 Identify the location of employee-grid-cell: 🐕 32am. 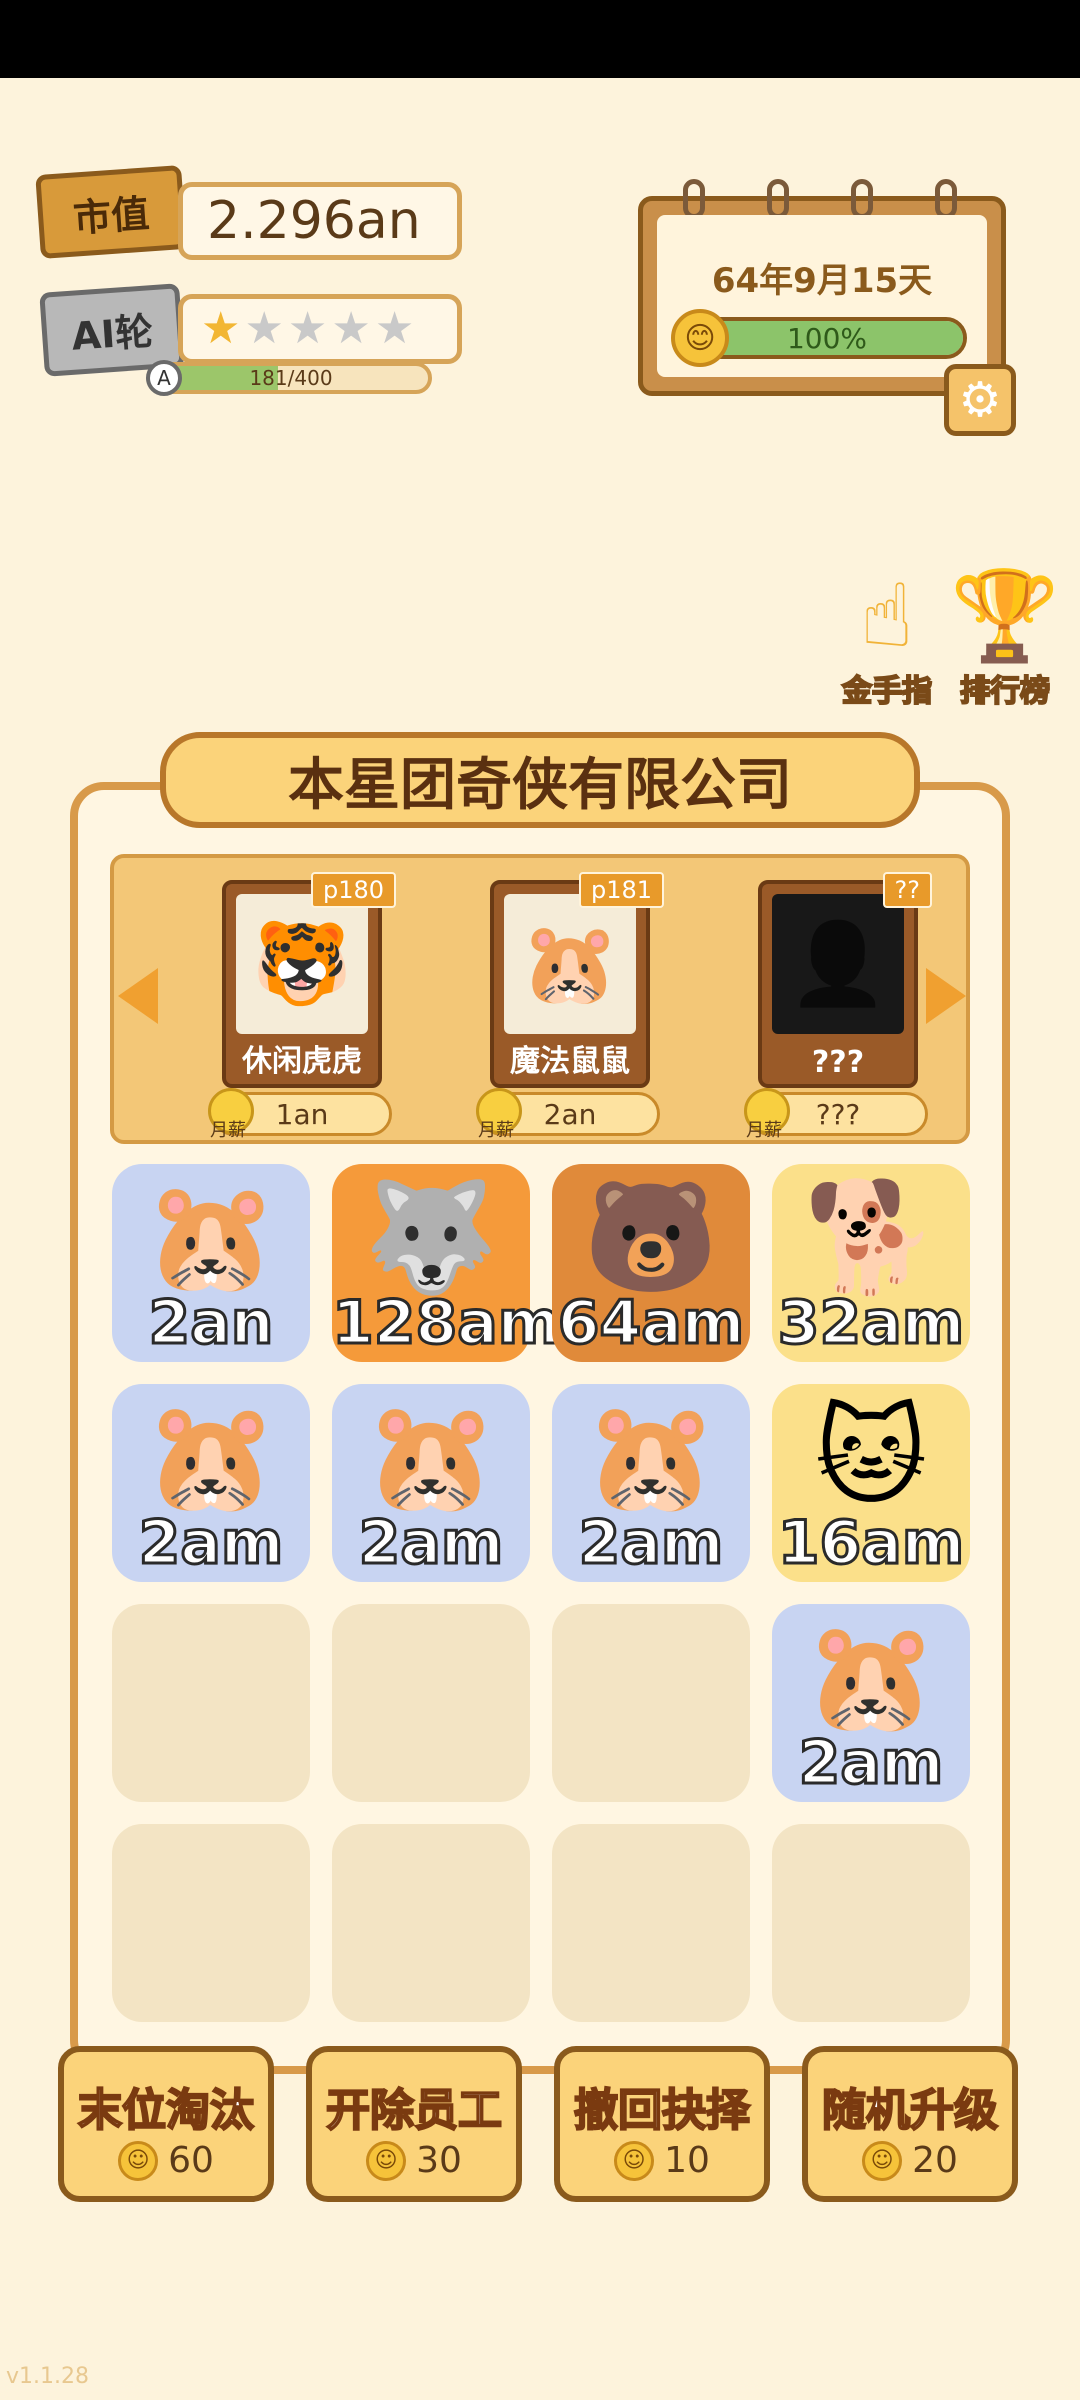
(871, 1263).